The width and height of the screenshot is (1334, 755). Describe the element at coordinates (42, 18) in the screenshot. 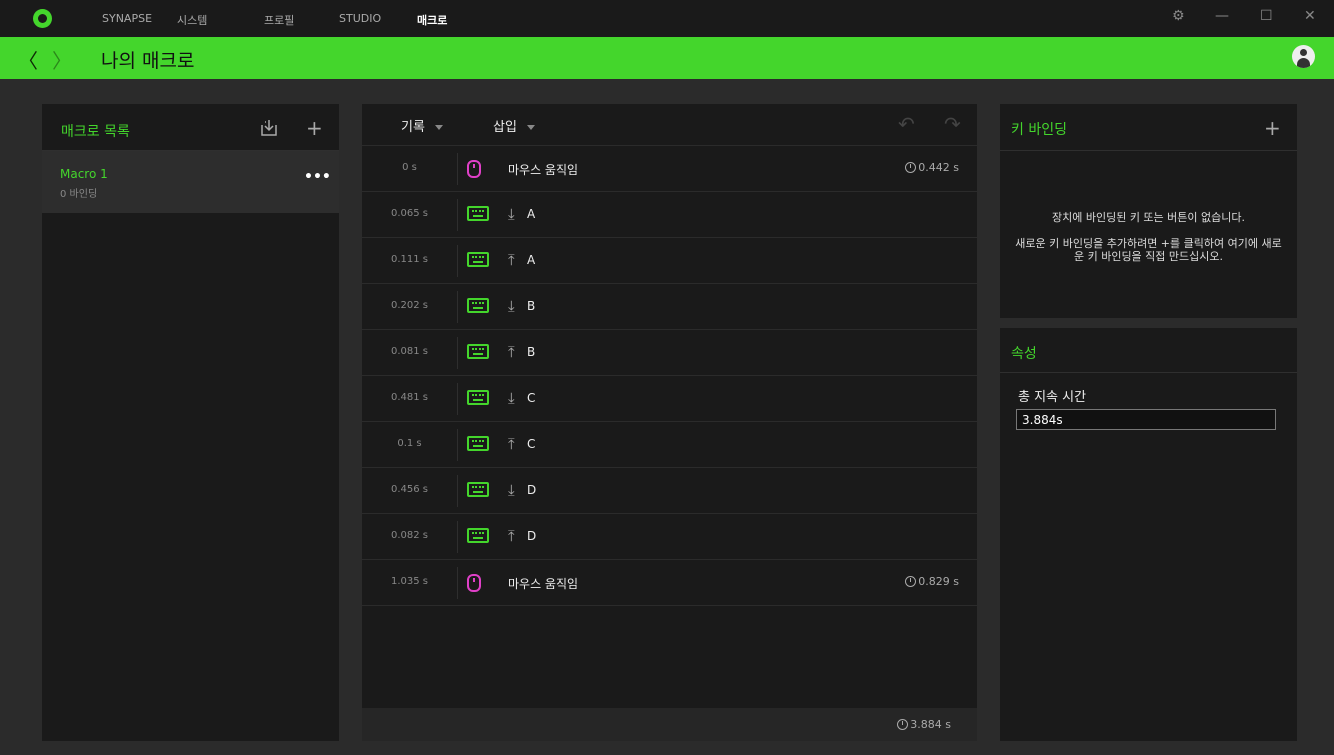

I see `razer-logo-icon` at that location.